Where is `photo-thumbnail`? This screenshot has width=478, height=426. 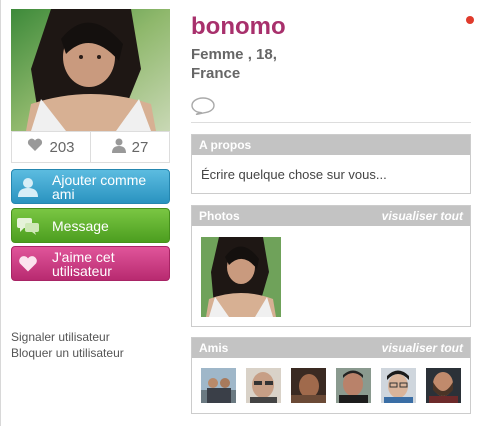
photo-thumbnail is located at coordinates (241, 277).